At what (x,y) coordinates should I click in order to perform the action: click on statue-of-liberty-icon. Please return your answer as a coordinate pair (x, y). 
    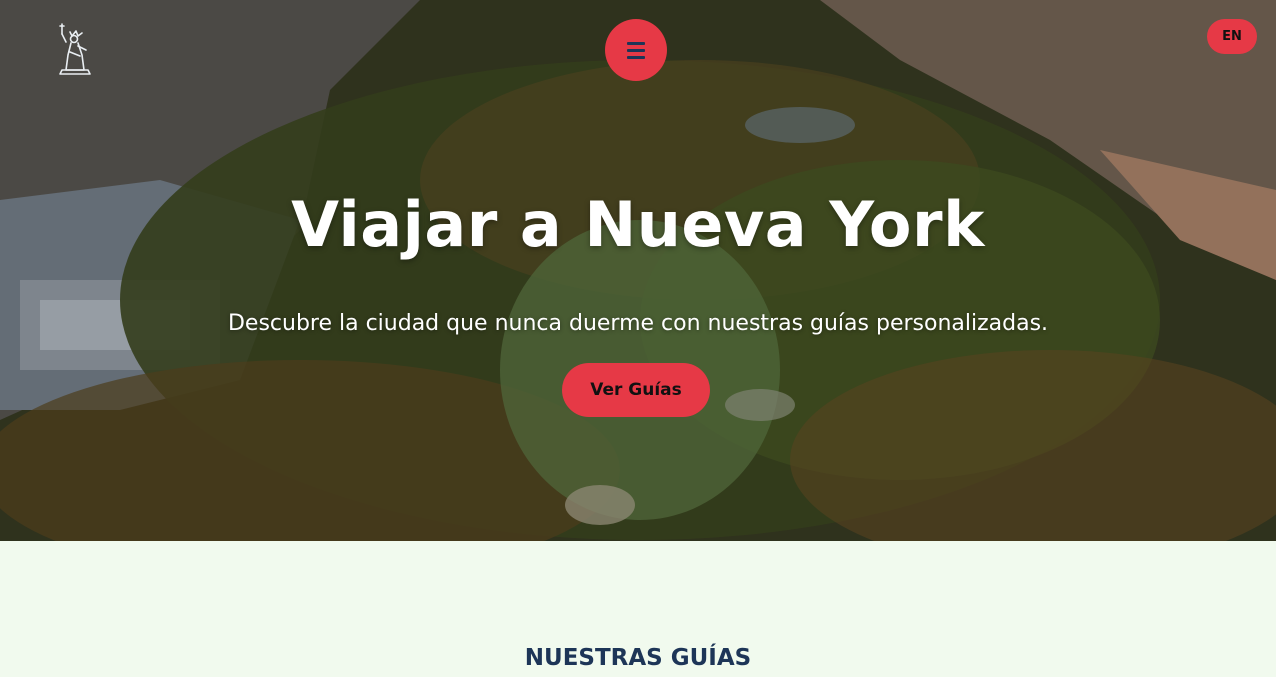
    Looking at the image, I should click on (75, 49).